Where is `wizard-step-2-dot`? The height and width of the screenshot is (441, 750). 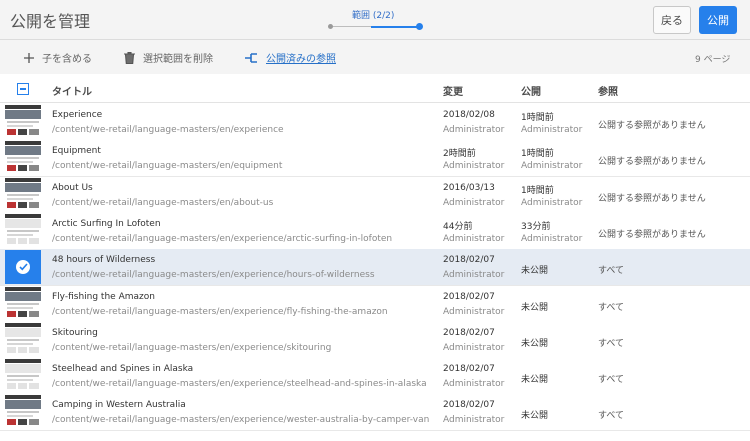 wizard-step-2-dot is located at coordinates (419, 26).